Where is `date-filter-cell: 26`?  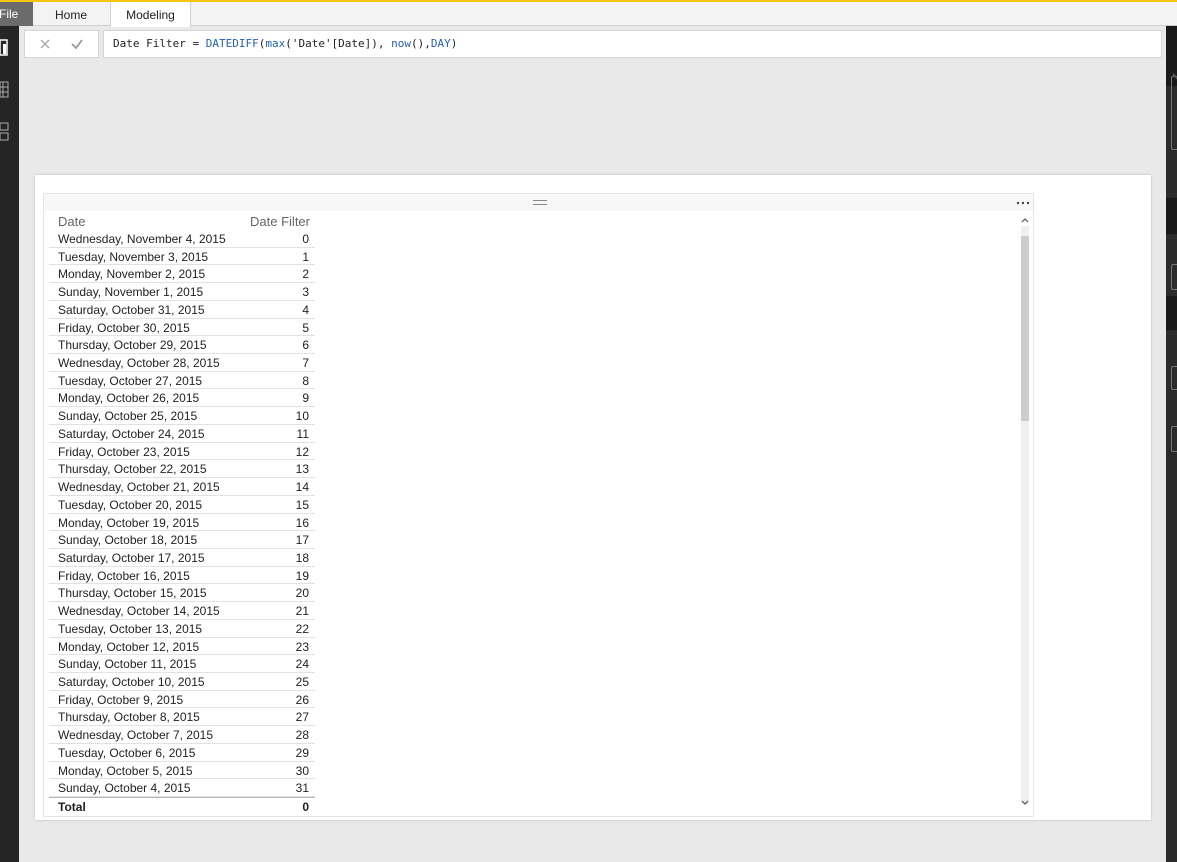
date-filter-cell: 26 is located at coordinates (302, 699).